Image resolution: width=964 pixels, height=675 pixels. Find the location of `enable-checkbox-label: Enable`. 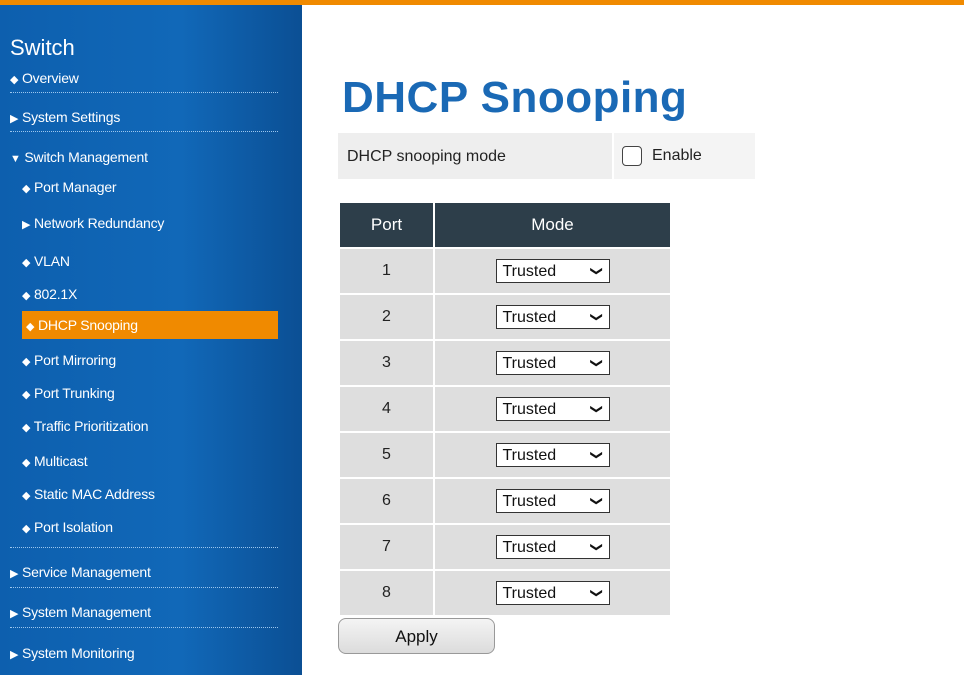

enable-checkbox-label: Enable is located at coordinates (677, 156).